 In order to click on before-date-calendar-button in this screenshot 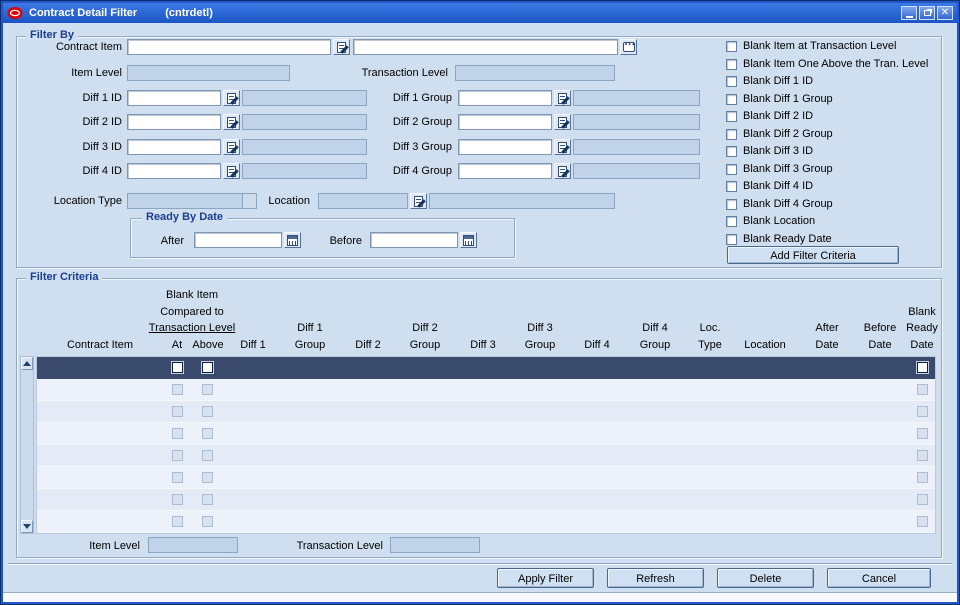, I will do `click(468, 240)`.